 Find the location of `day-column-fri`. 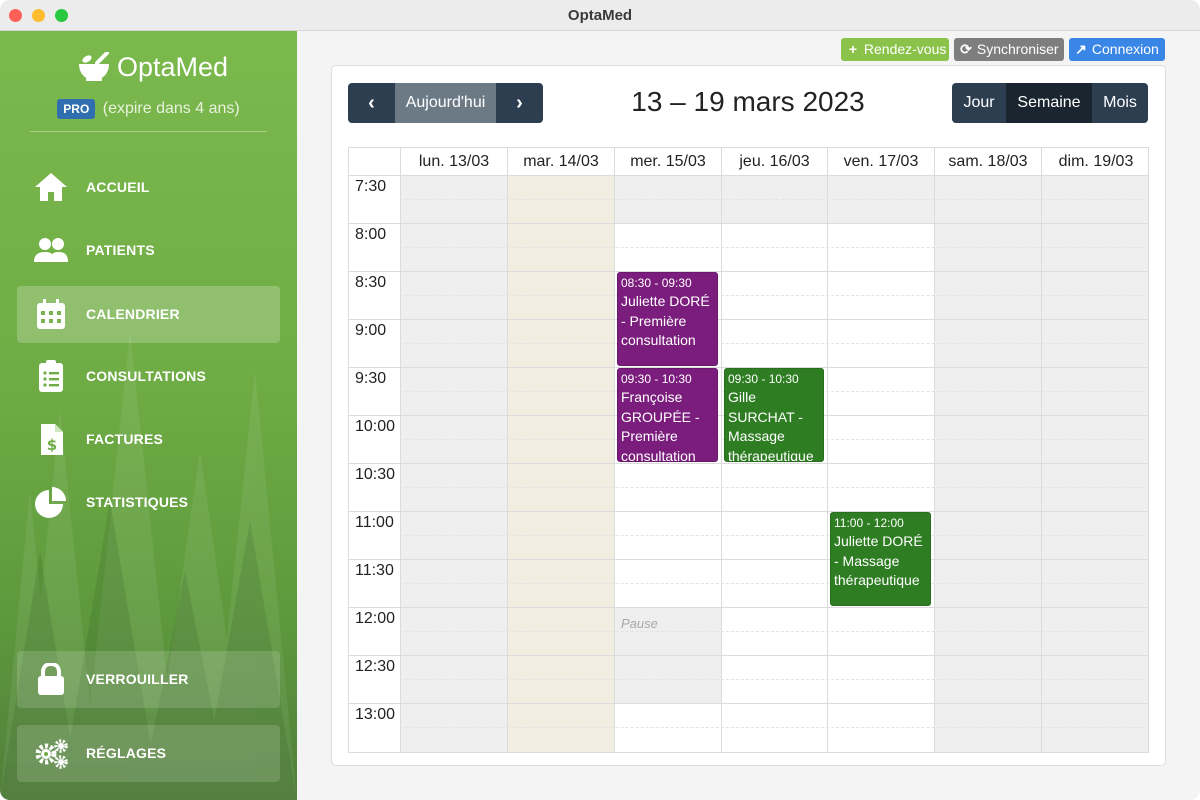

day-column-fri is located at coordinates (881, 463).